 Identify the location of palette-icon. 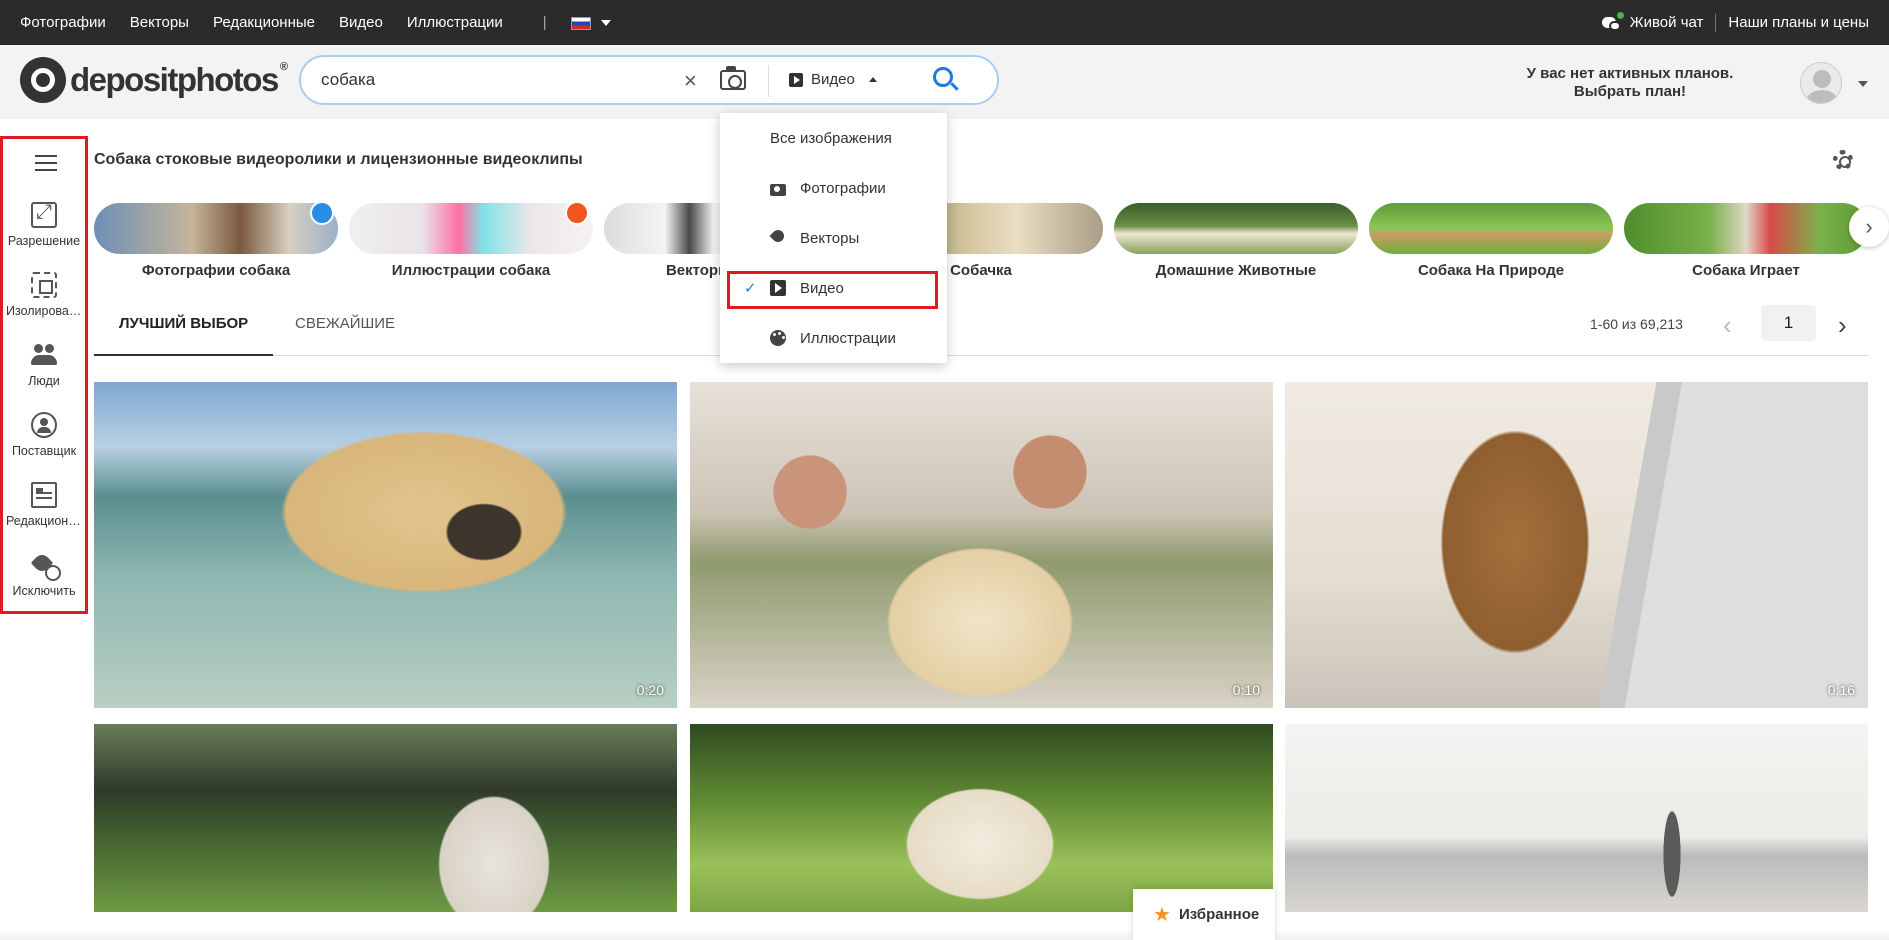
(778, 338).